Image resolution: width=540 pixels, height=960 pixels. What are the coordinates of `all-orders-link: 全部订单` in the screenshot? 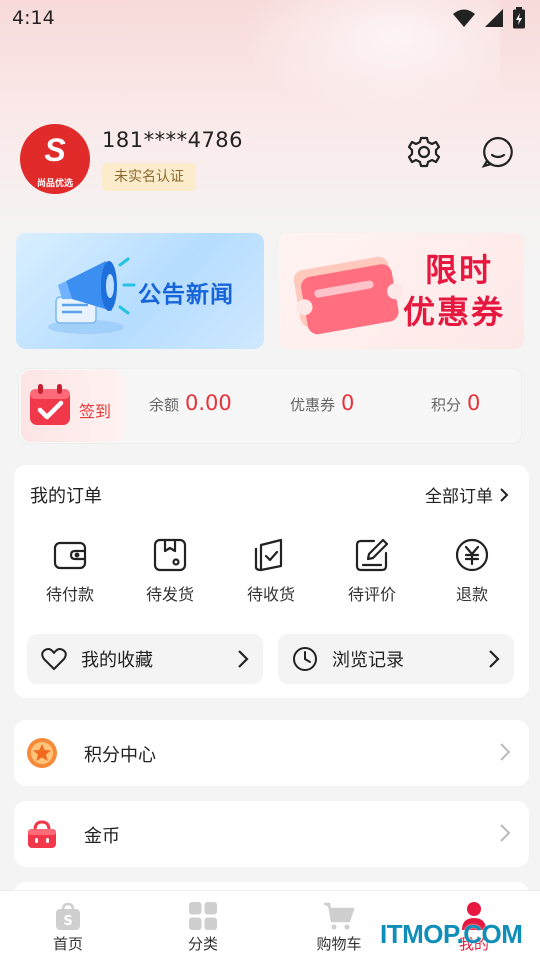 It's located at (467, 494).